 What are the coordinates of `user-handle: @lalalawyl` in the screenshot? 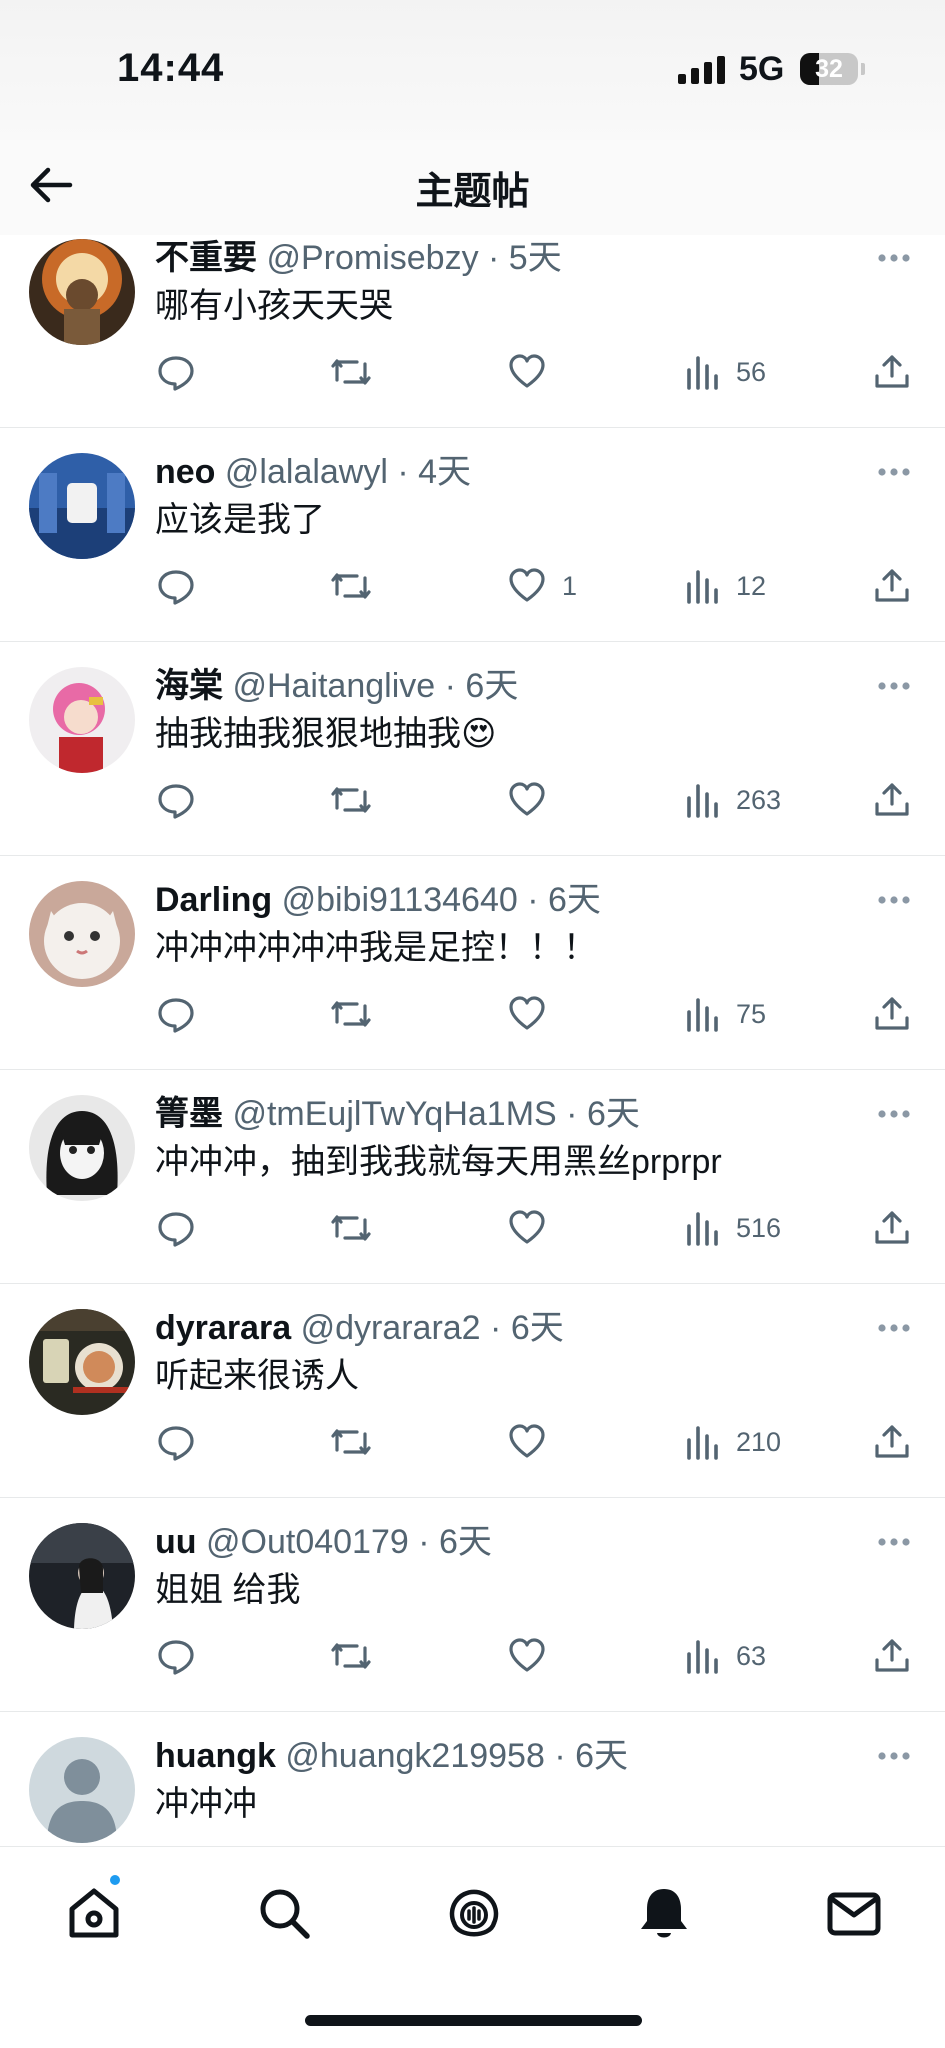 It's located at (306, 472).